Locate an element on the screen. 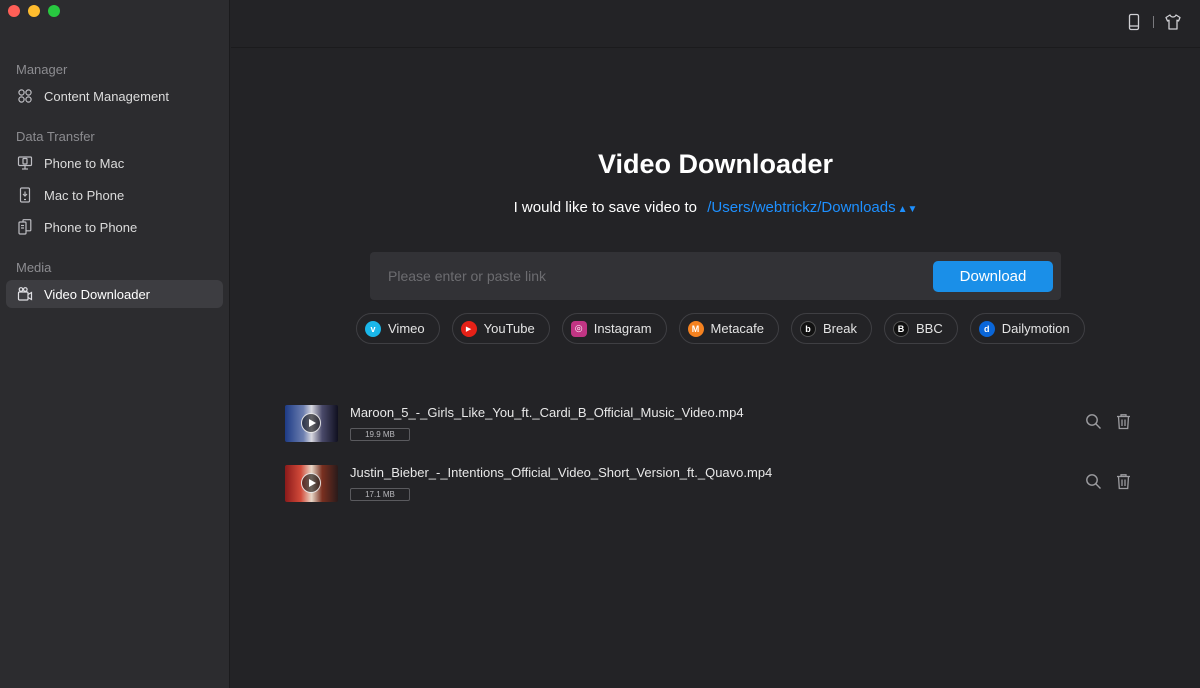 Image resolution: width=1200 pixels, height=688 pixels. maximize-window-button is located at coordinates (54, 11).